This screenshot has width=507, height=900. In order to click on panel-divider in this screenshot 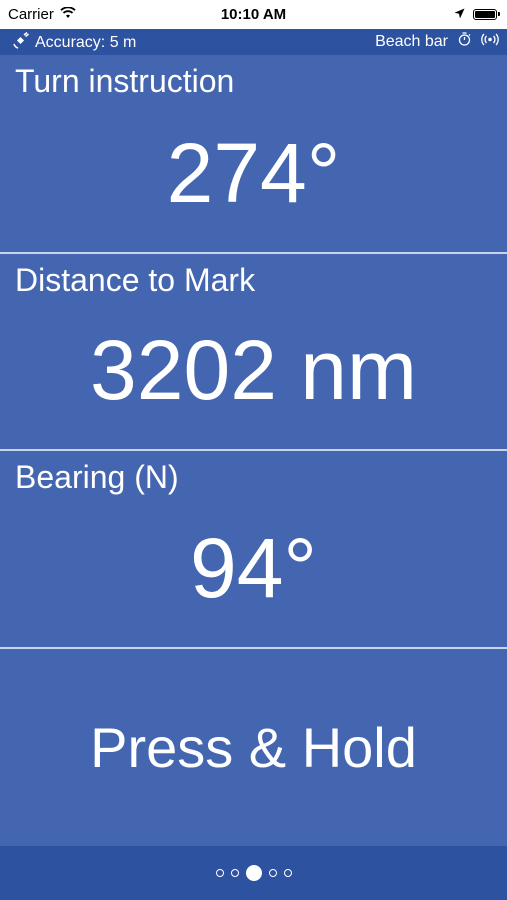, I will do `click(253, 648)`.